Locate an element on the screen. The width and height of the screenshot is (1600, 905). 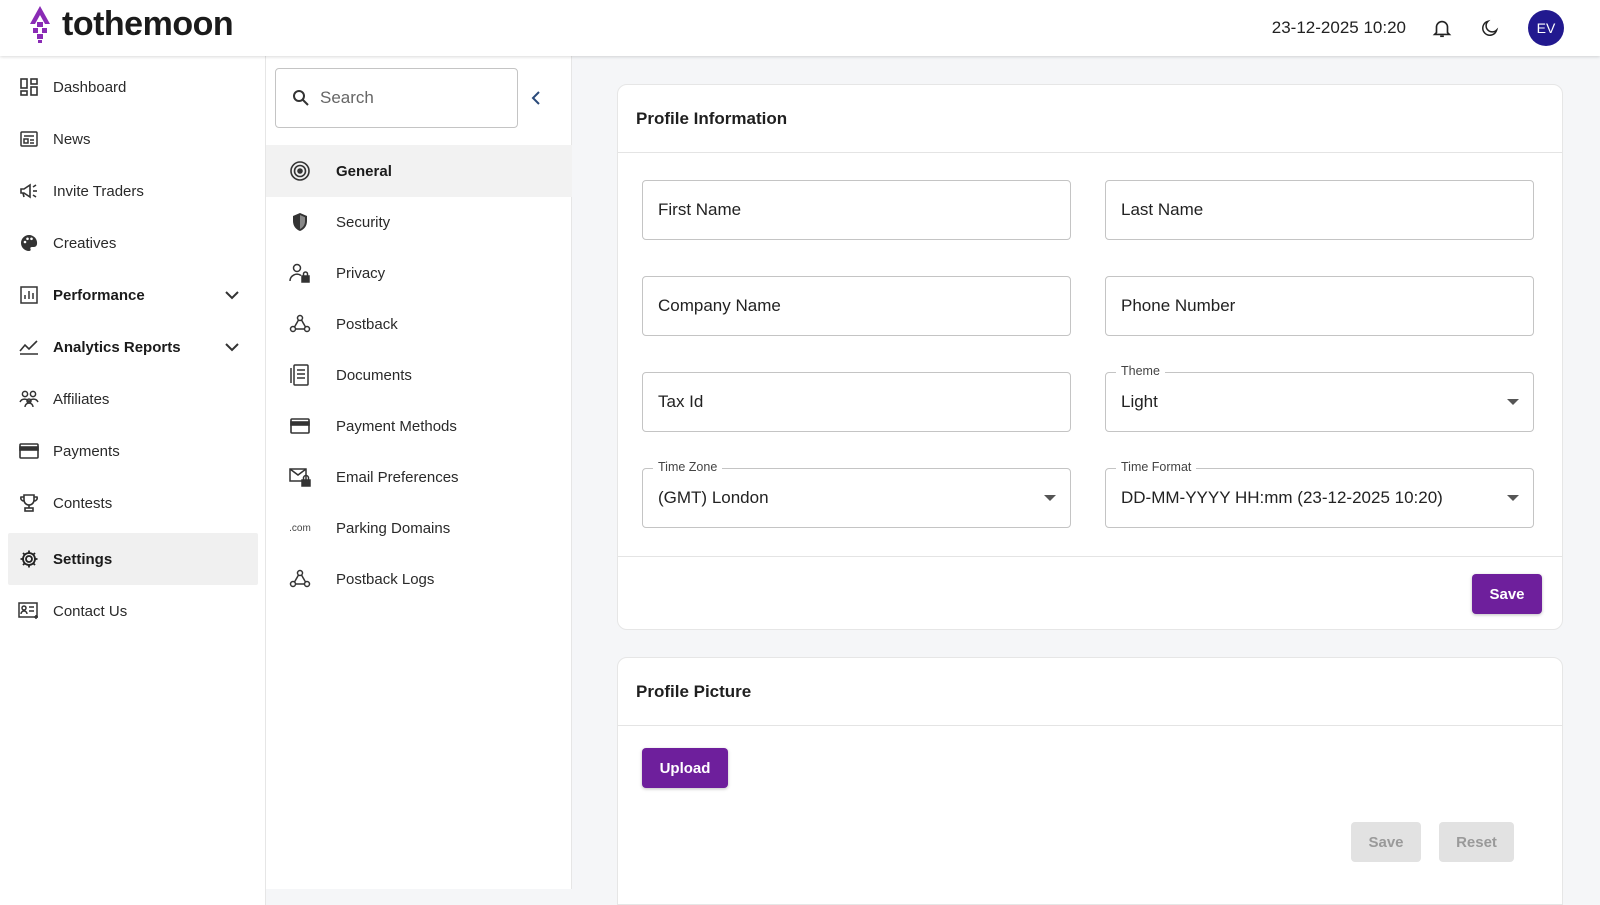
dark-mode-moon-icon is located at coordinates (1490, 28).